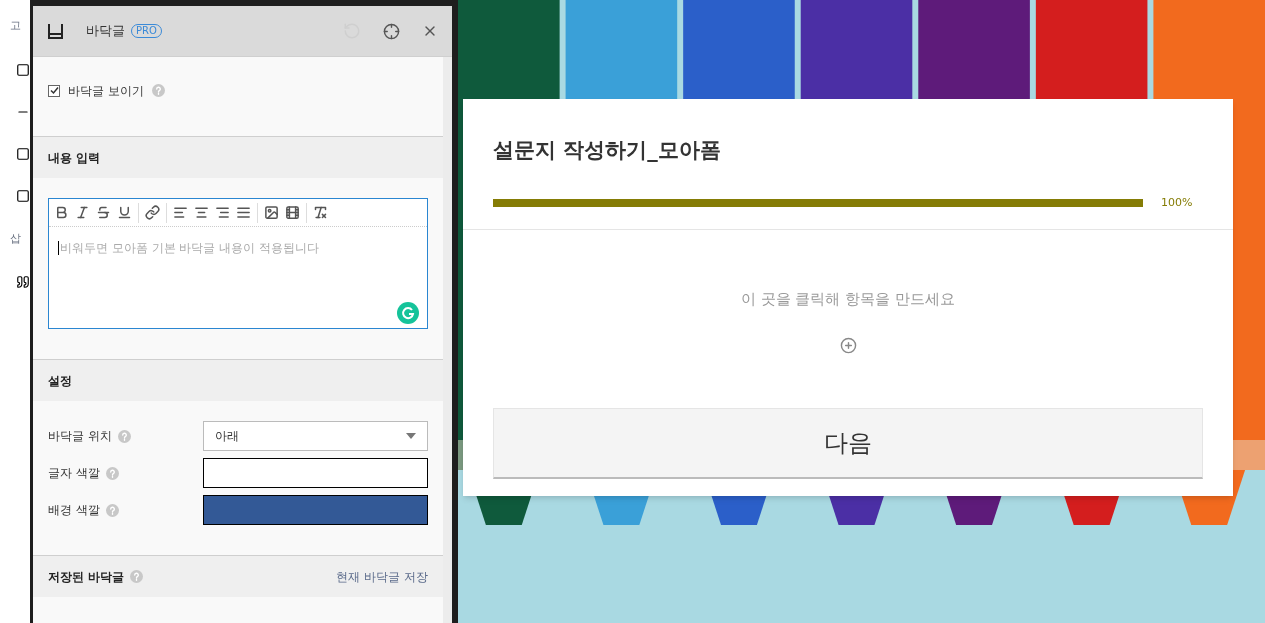 The width and height of the screenshot is (1265, 623). I want to click on video-icon, so click(292, 212).